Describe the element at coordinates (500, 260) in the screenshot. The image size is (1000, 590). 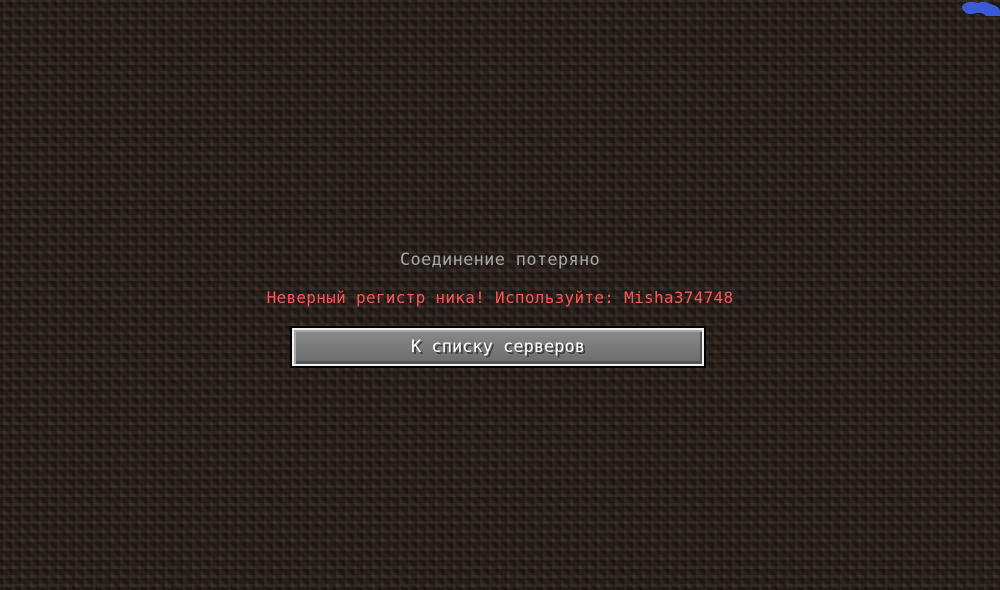
I see `disconnect-title: Соединение потеряно` at that location.